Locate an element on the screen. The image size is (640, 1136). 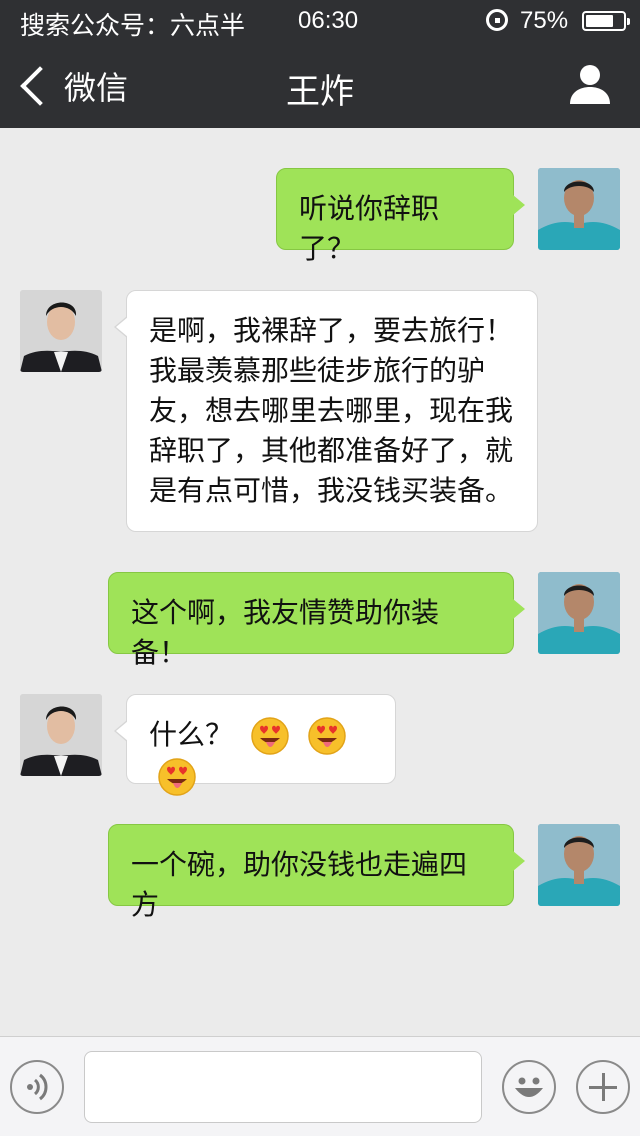
message-line: 友，想去哪里去哪里，现在我 is located at coordinates (331, 410).